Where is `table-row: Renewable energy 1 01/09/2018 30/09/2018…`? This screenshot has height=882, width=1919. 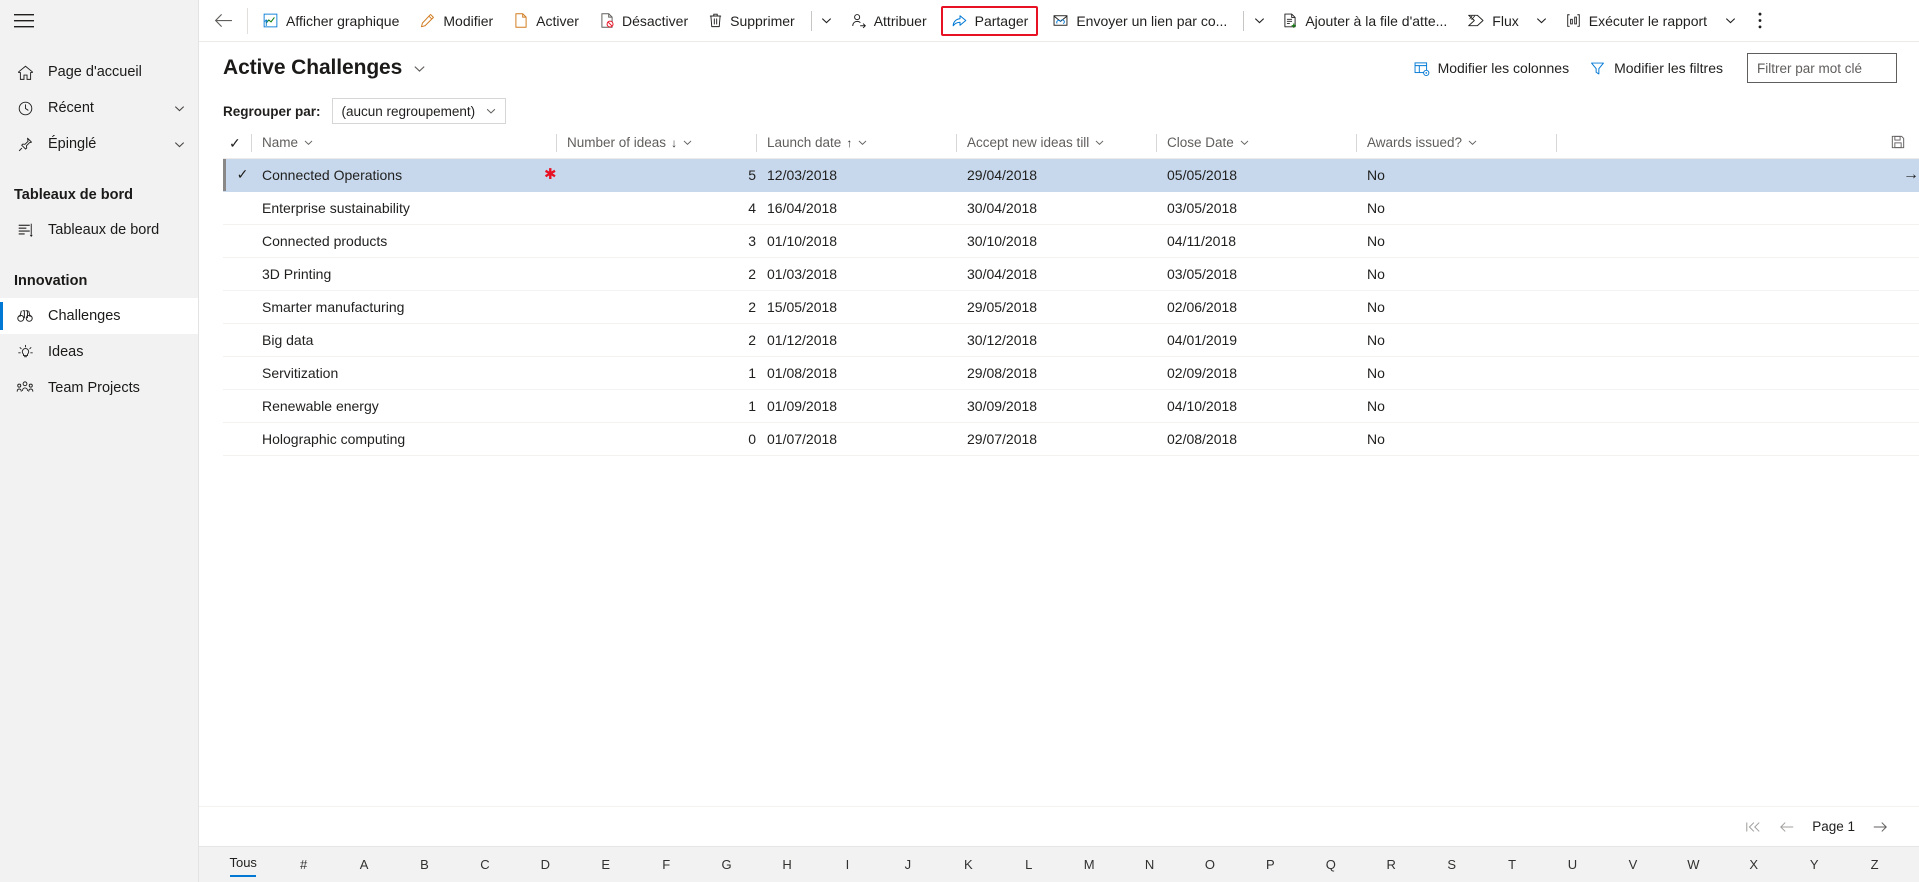
table-row: Renewable energy 1 01/09/2018 30/09/2018… is located at coordinates (1071, 406).